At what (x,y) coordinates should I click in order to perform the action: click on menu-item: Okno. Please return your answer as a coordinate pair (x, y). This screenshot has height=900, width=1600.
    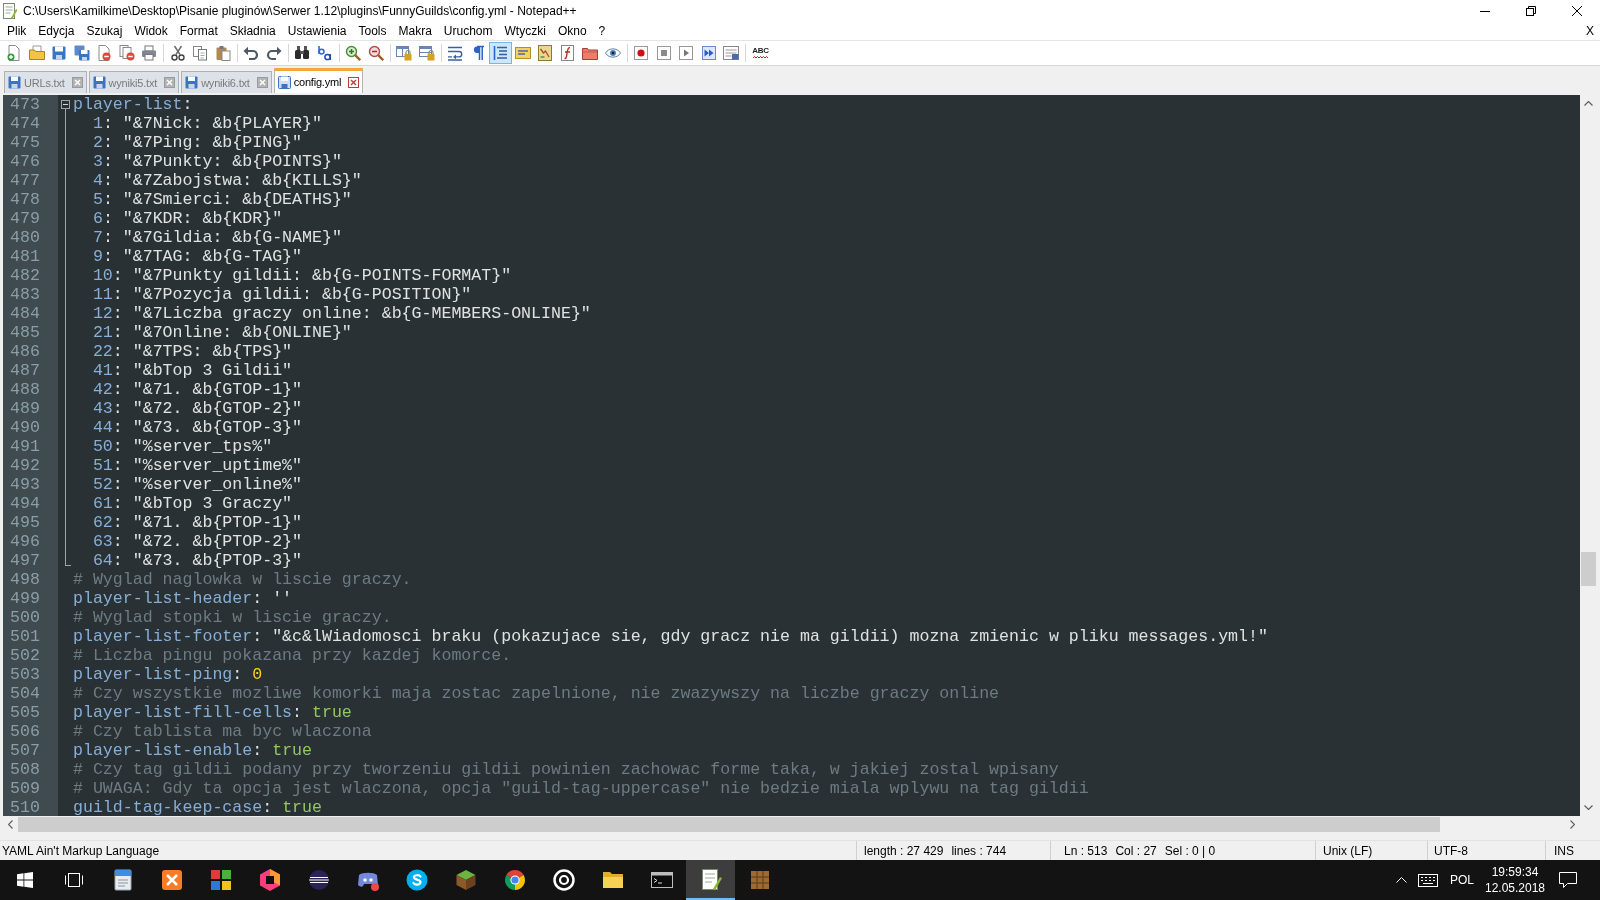
    Looking at the image, I should click on (572, 31).